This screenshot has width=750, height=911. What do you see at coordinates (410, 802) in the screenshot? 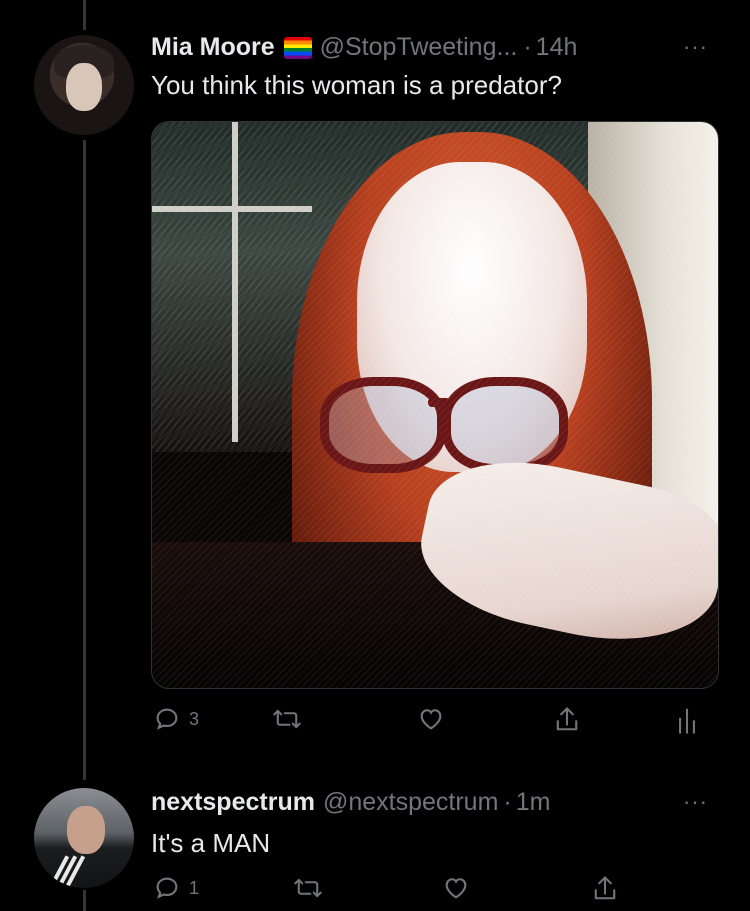
I see `user-handle: @nextspectrum` at bounding box center [410, 802].